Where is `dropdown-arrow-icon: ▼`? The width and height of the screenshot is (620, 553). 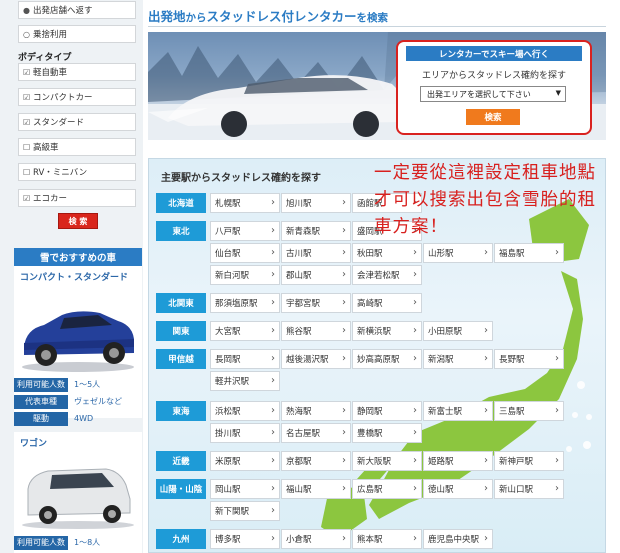 dropdown-arrow-icon: ▼ is located at coordinates (558, 93).